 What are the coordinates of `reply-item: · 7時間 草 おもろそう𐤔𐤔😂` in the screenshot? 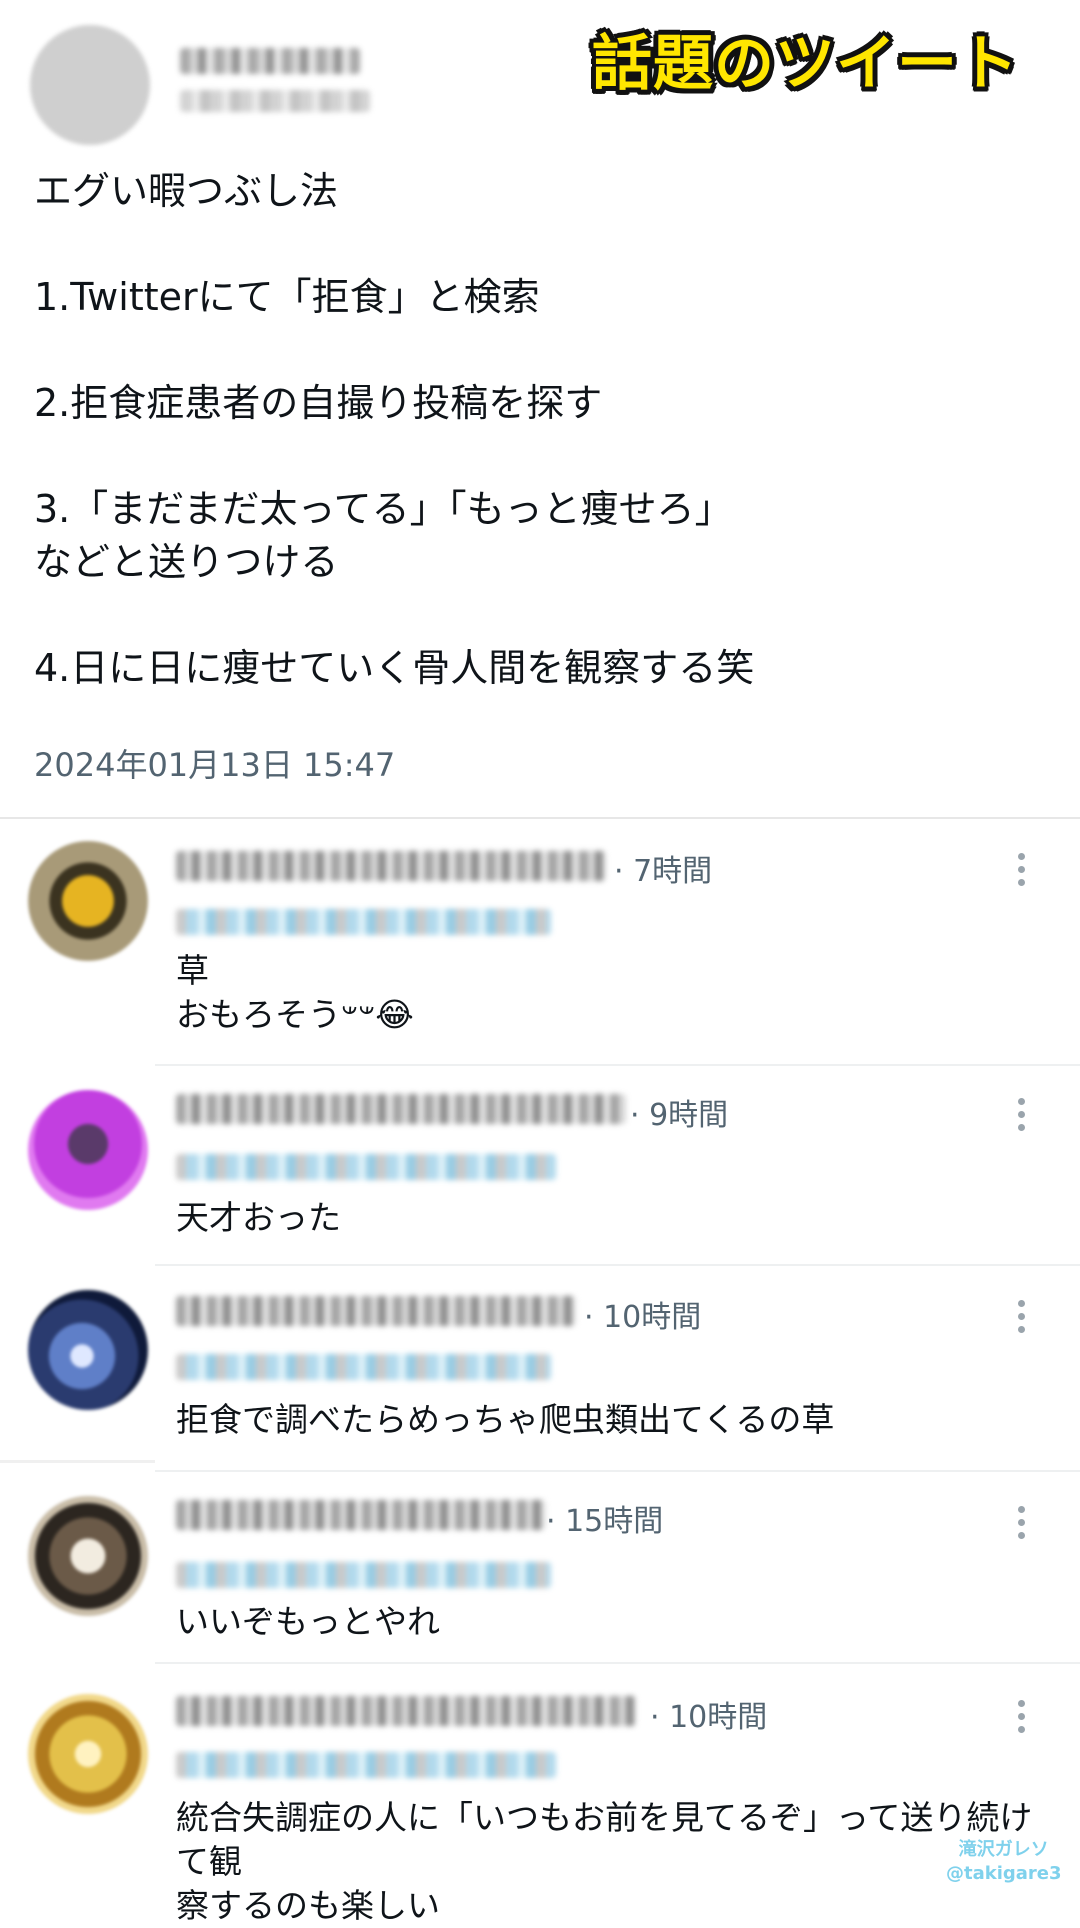 It's located at (540, 941).